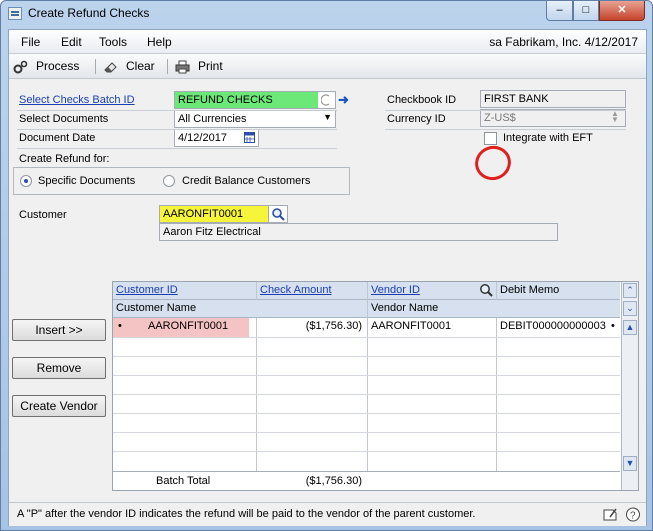 This screenshot has width=653, height=531. Describe the element at coordinates (210, 66) in the screenshot. I see `print-label: Print` at that location.